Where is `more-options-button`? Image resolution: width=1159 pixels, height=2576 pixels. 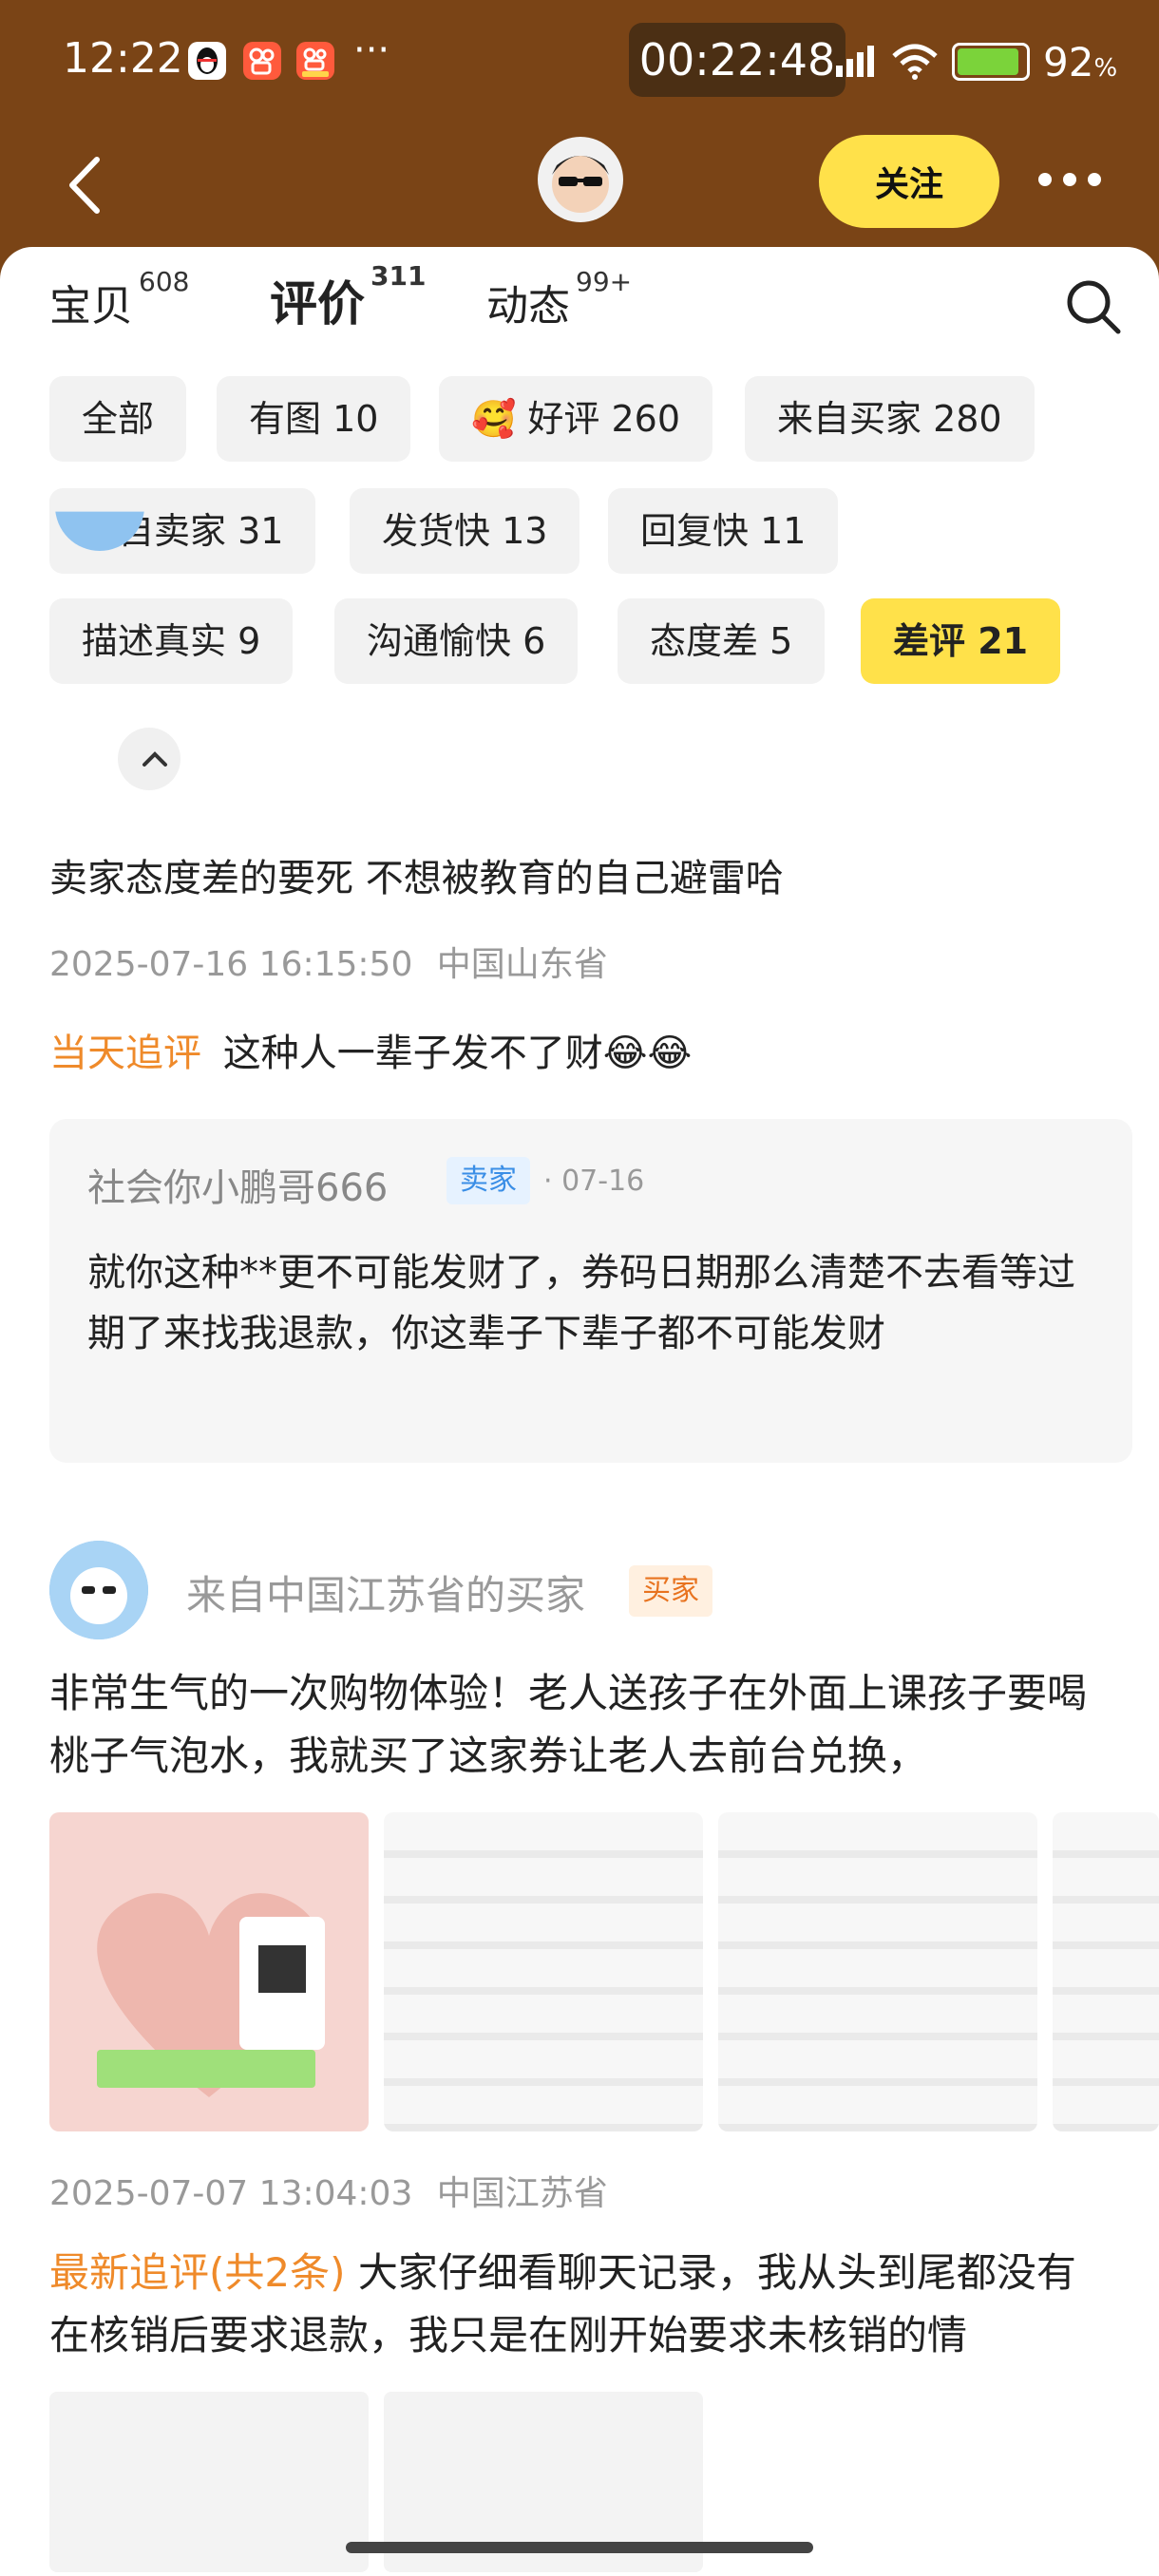
more-options-button is located at coordinates (1070, 179).